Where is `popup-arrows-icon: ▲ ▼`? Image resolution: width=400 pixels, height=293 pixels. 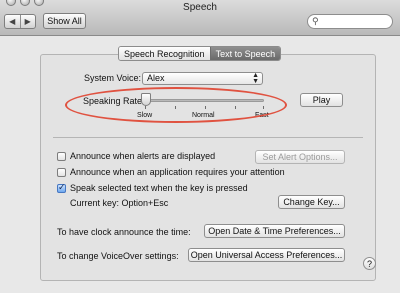
popup-arrows-icon: ▲ ▼ is located at coordinates (255, 78).